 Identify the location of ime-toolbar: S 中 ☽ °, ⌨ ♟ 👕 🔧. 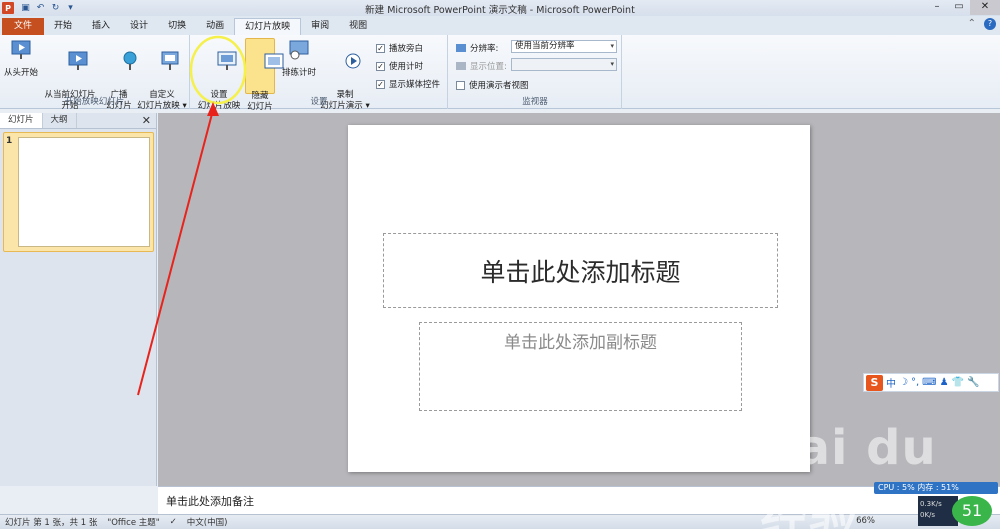
(931, 382).